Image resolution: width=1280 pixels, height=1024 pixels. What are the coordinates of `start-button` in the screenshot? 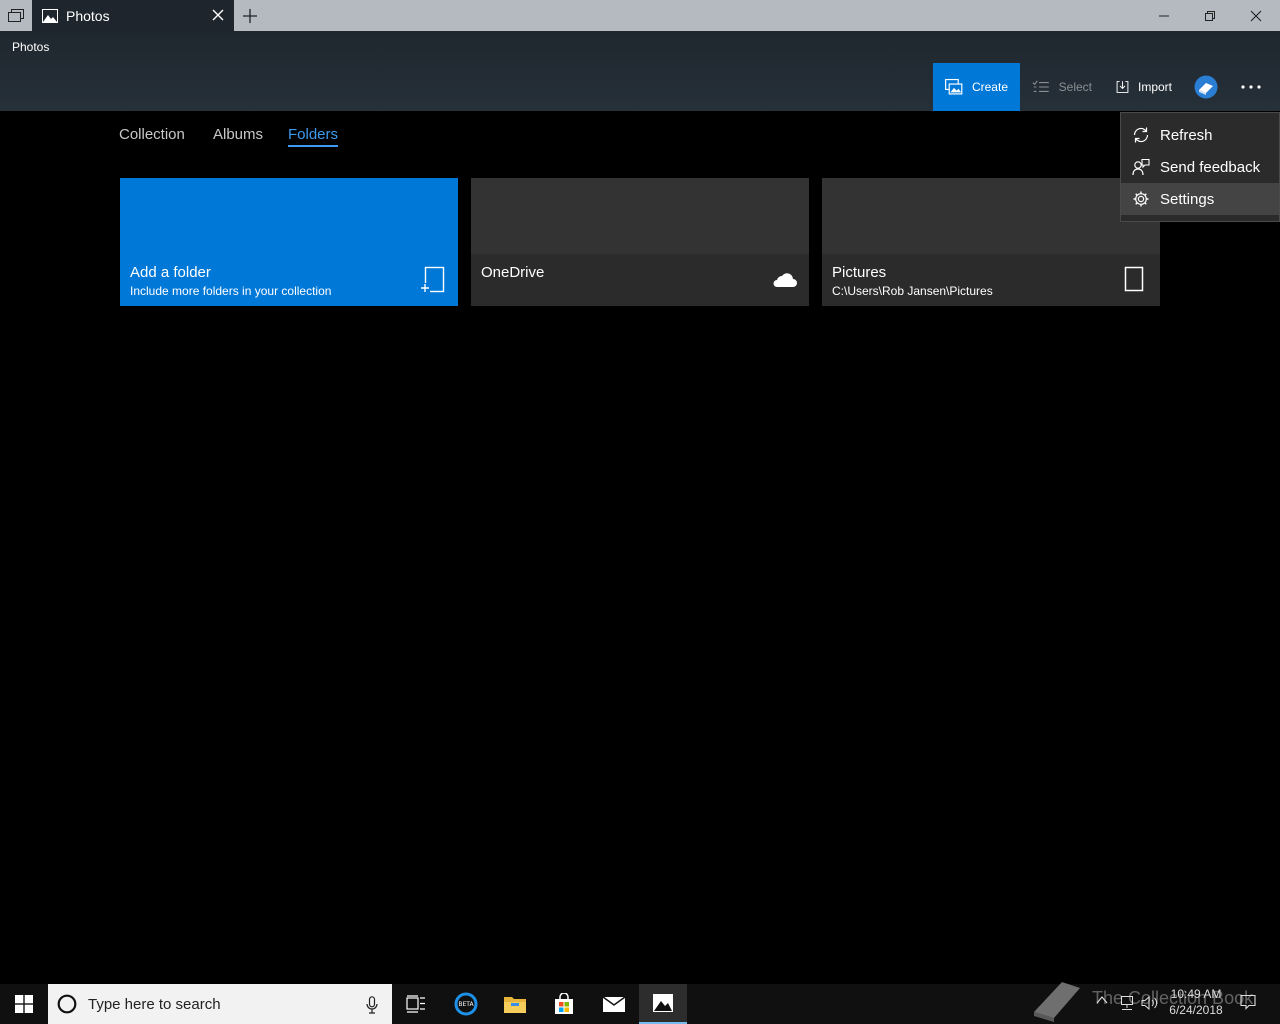 It's located at (24, 1004).